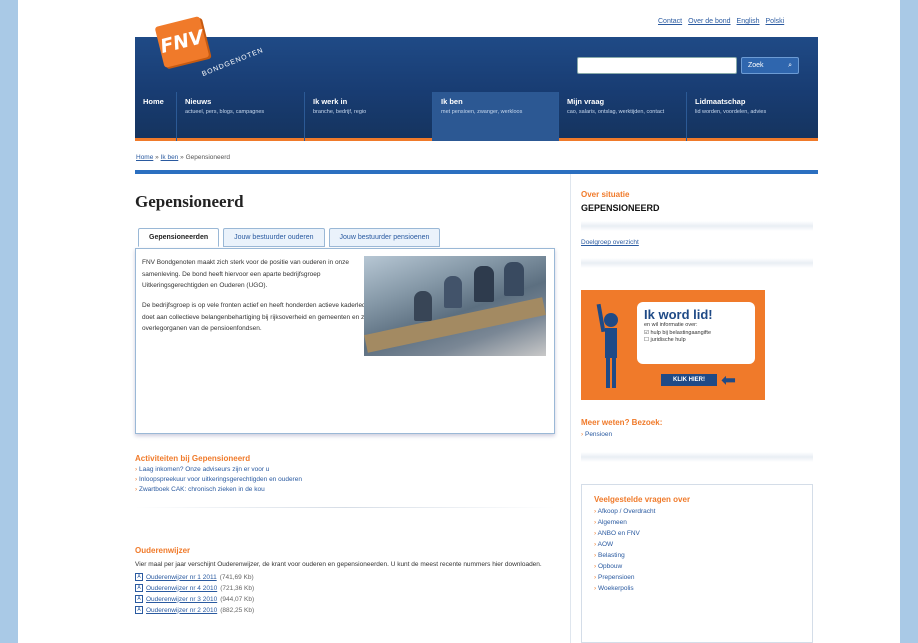 The width and height of the screenshot is (918, 643). I want to click on download-link: Ouderenwijzer nr 2 2010, so click(181, 610).